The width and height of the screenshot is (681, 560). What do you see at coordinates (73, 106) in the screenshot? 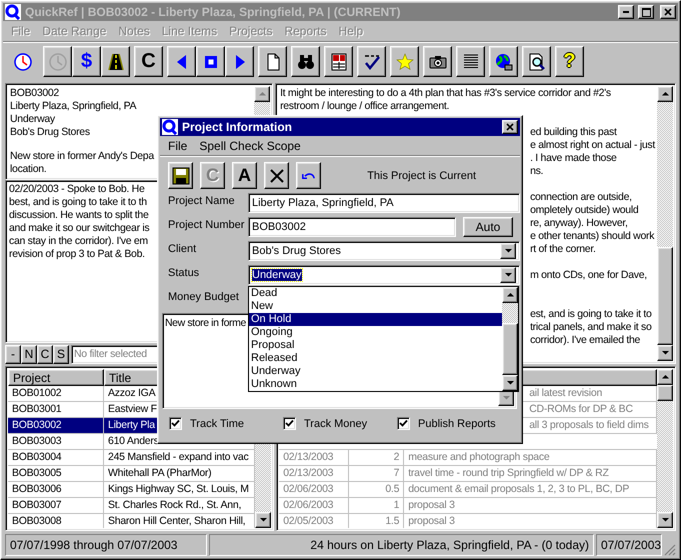
I see `summary-line: Liberty Plaza, Springfield, PA` at bounding box center [73, 106].